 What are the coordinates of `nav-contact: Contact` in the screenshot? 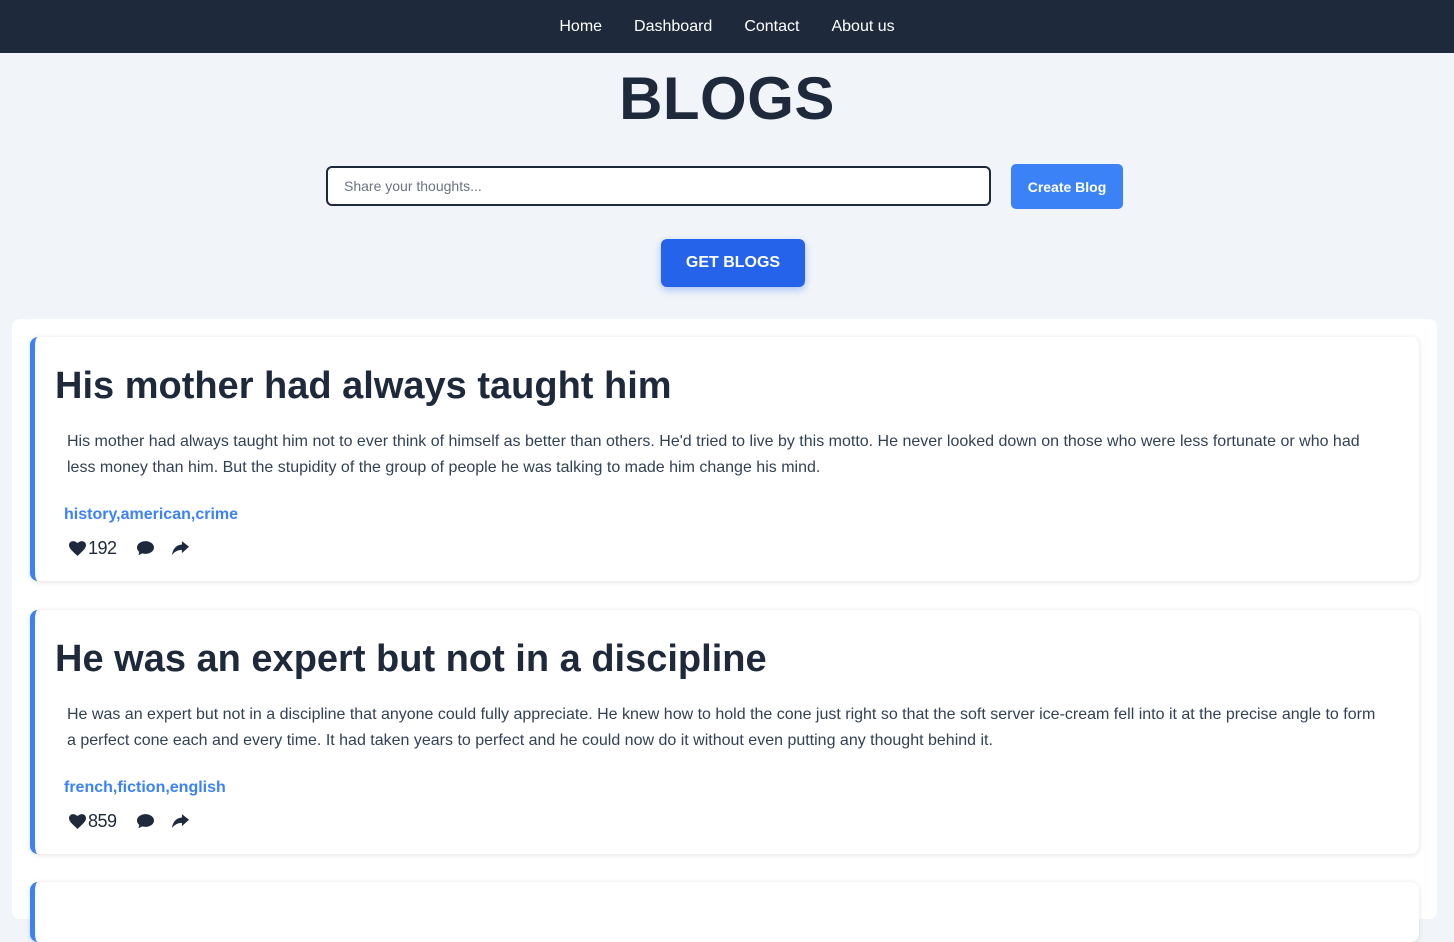 It's located at (771, 27).